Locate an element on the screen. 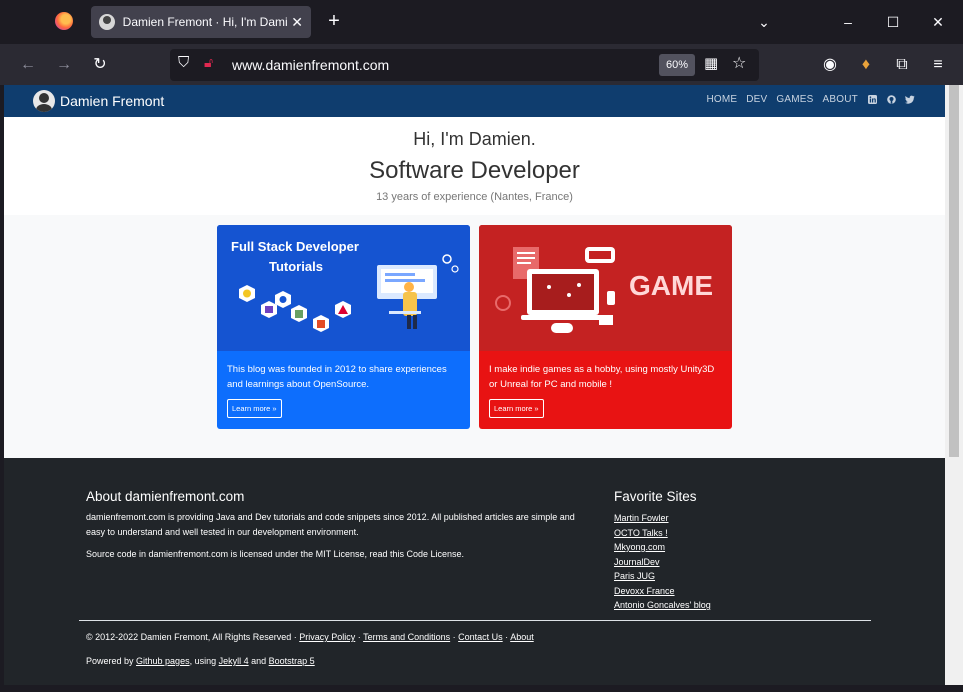 The image size is (963, 692). back-icon: ← is located at coordinates (28, 65).